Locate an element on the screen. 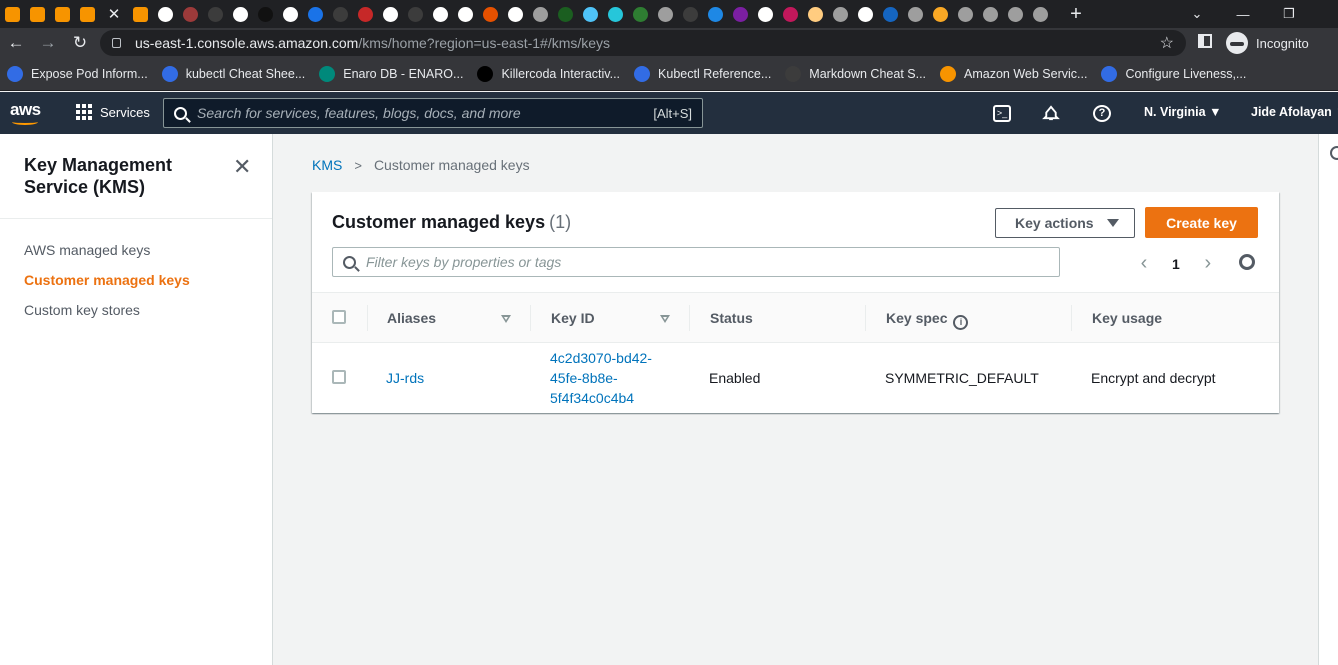 This screenshot has width=1338, height=665. tab-favicon-icon is located at coordinates (690, 14).